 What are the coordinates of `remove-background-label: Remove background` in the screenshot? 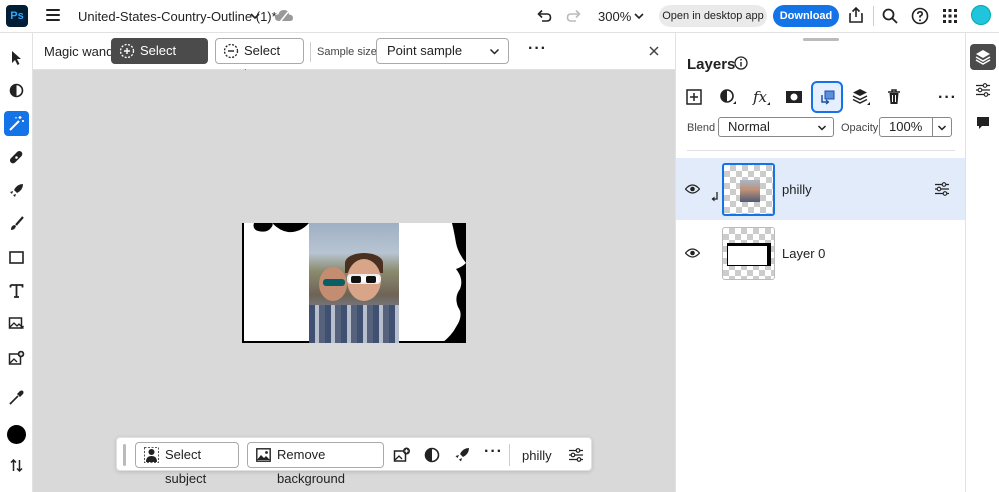 It's located at (311, 466).